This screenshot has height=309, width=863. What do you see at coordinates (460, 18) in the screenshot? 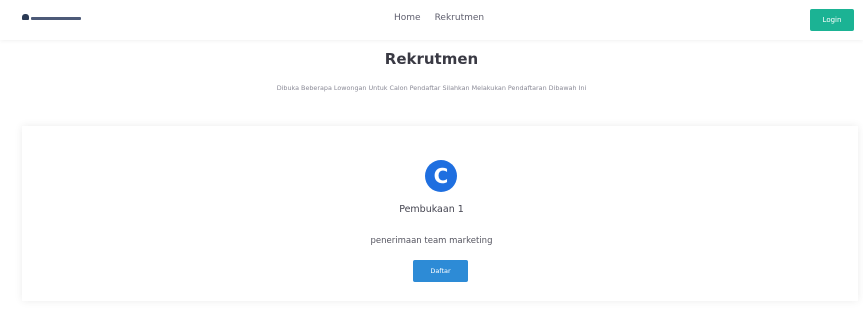
I see `nav-link-rekrutmen: Rekrutmen` at bounding box center [460, 18].